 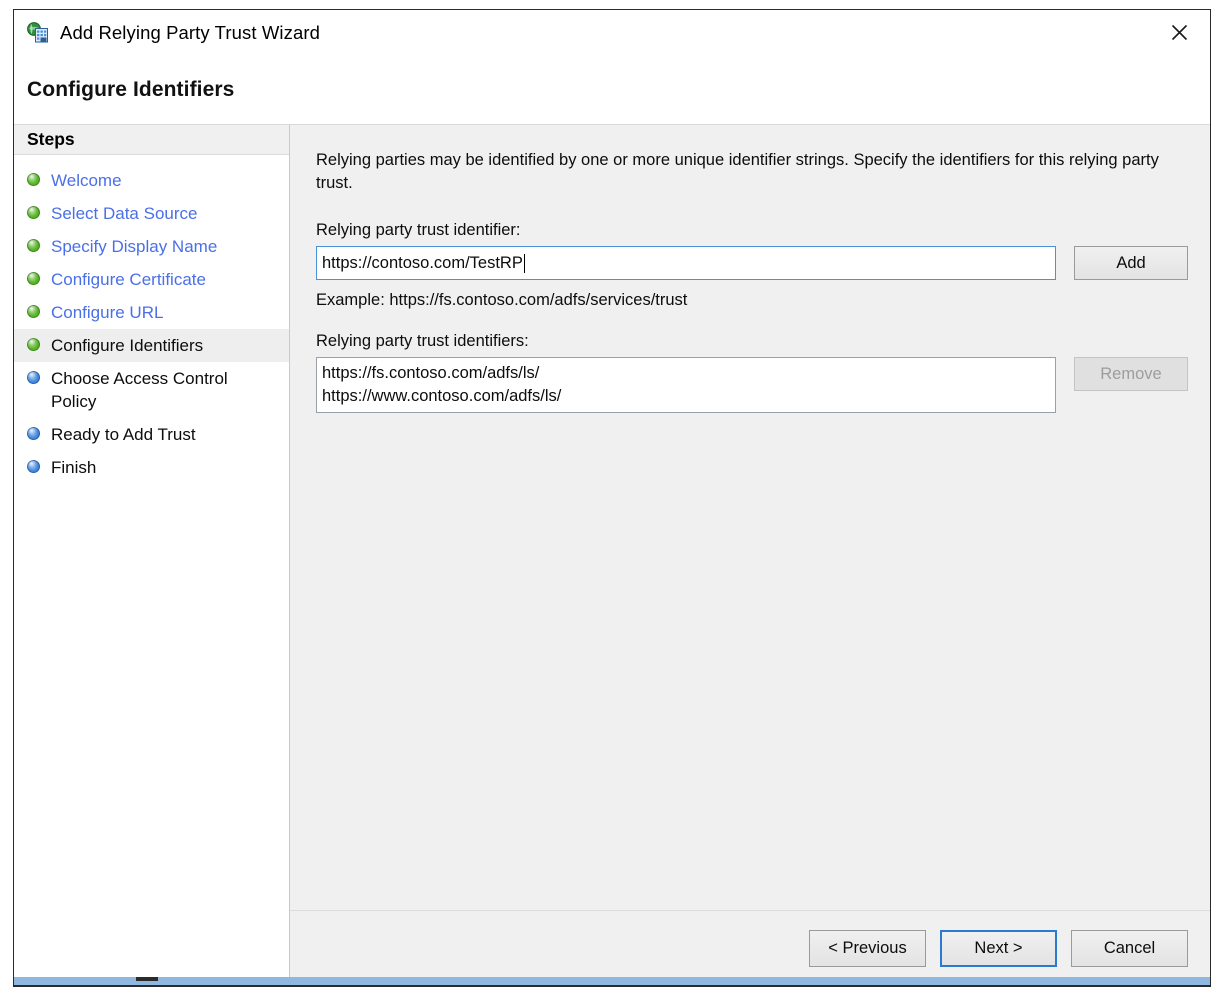 I want to click on sidebar-item-ready-to-add-trust: Ready to Add Trust, so click(x=151, y=434).